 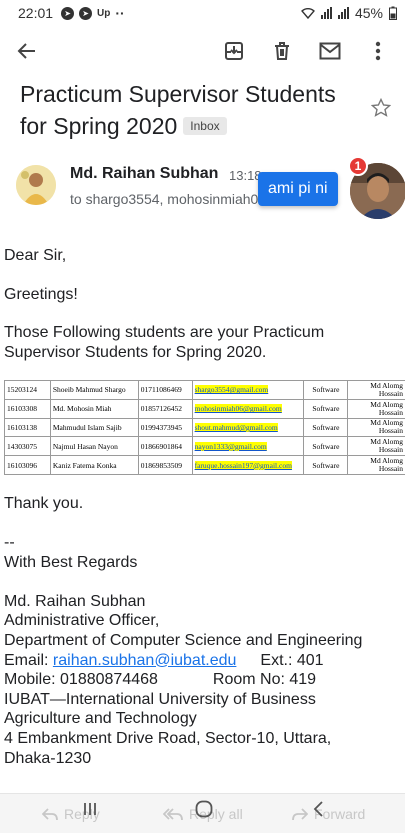 I want to click on signature-ext: Ext.: 401, so click(x=292, y=660).